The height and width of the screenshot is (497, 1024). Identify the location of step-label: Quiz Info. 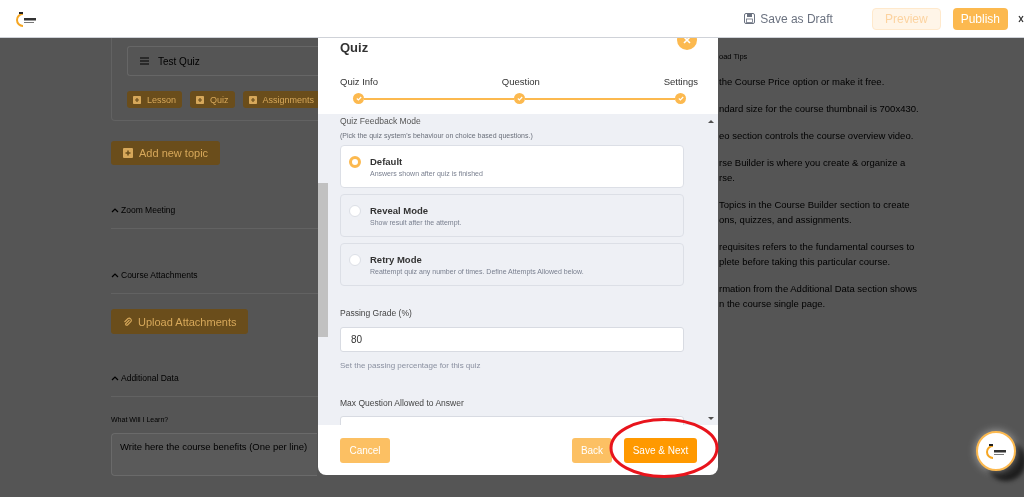
(359, 81).